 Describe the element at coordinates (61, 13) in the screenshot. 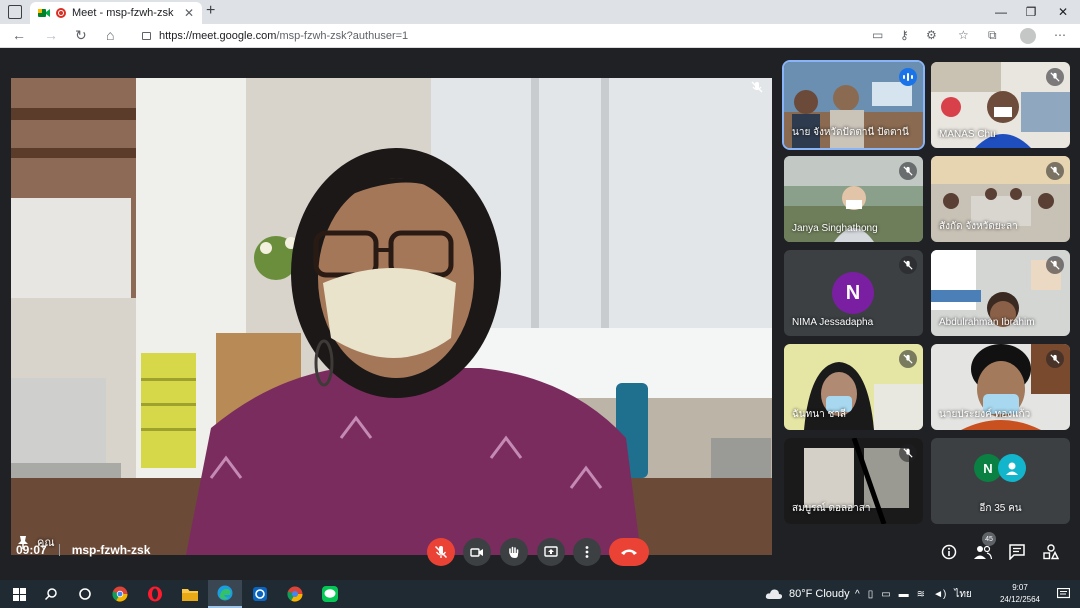

I see `recording-icon` at that location.